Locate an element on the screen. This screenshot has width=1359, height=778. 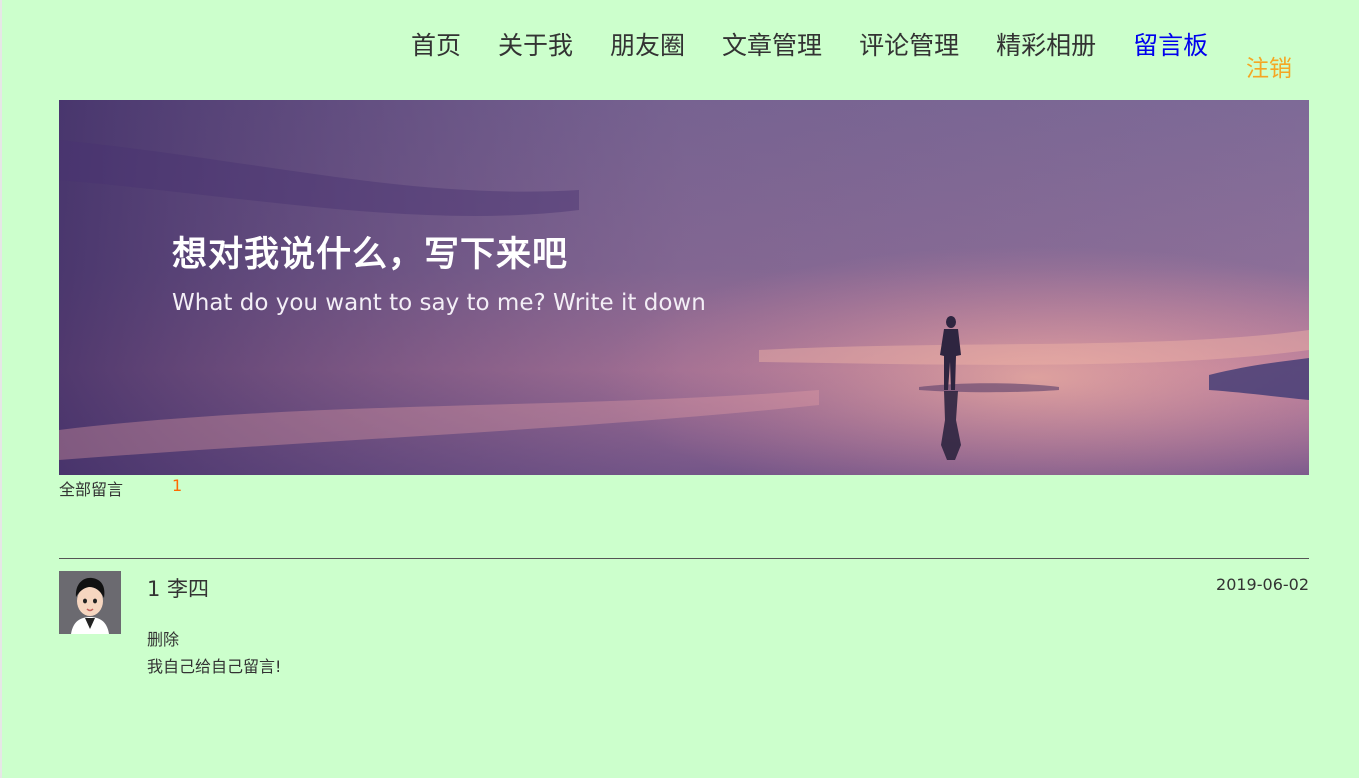
all-messages-label: 全部留言 is located at coordinates (91, 489).